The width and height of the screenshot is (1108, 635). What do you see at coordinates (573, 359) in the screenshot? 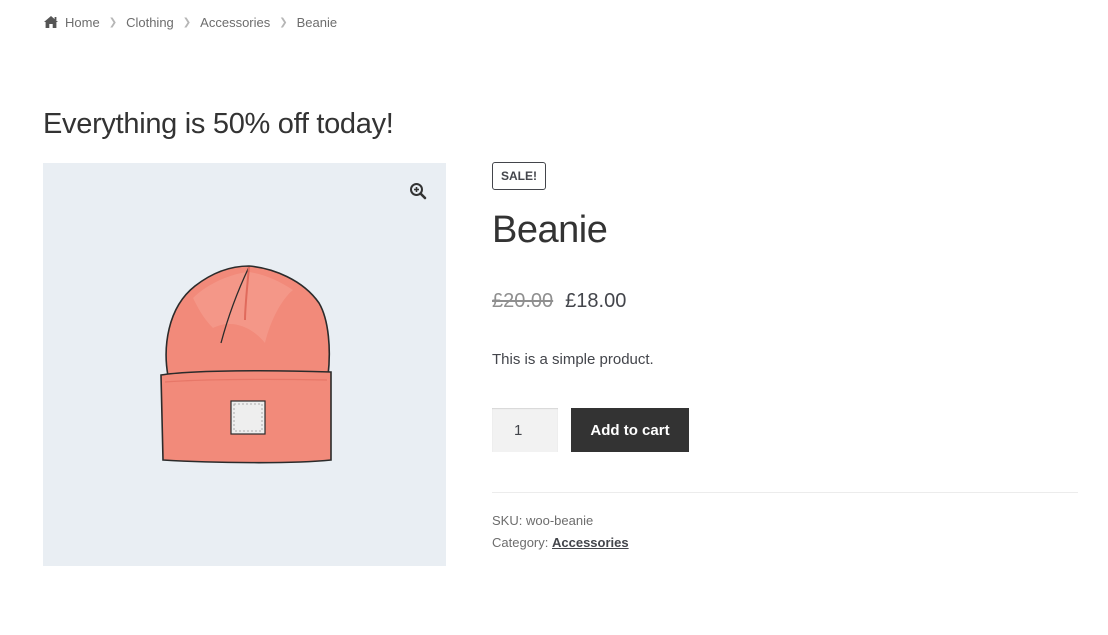
I see `short-description: This is a simple product.` at bounding box center [573, 359].